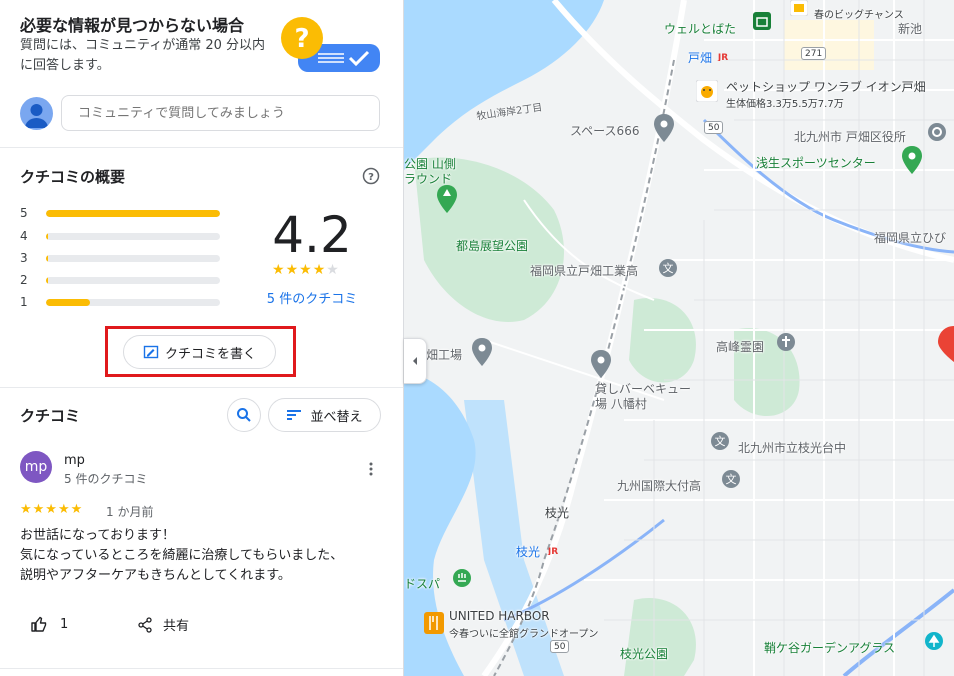 The image size is (954, 676). I want to click on review-text-line: 気になっているところを綺麗に治療してもらいました、, so click(182, 555).